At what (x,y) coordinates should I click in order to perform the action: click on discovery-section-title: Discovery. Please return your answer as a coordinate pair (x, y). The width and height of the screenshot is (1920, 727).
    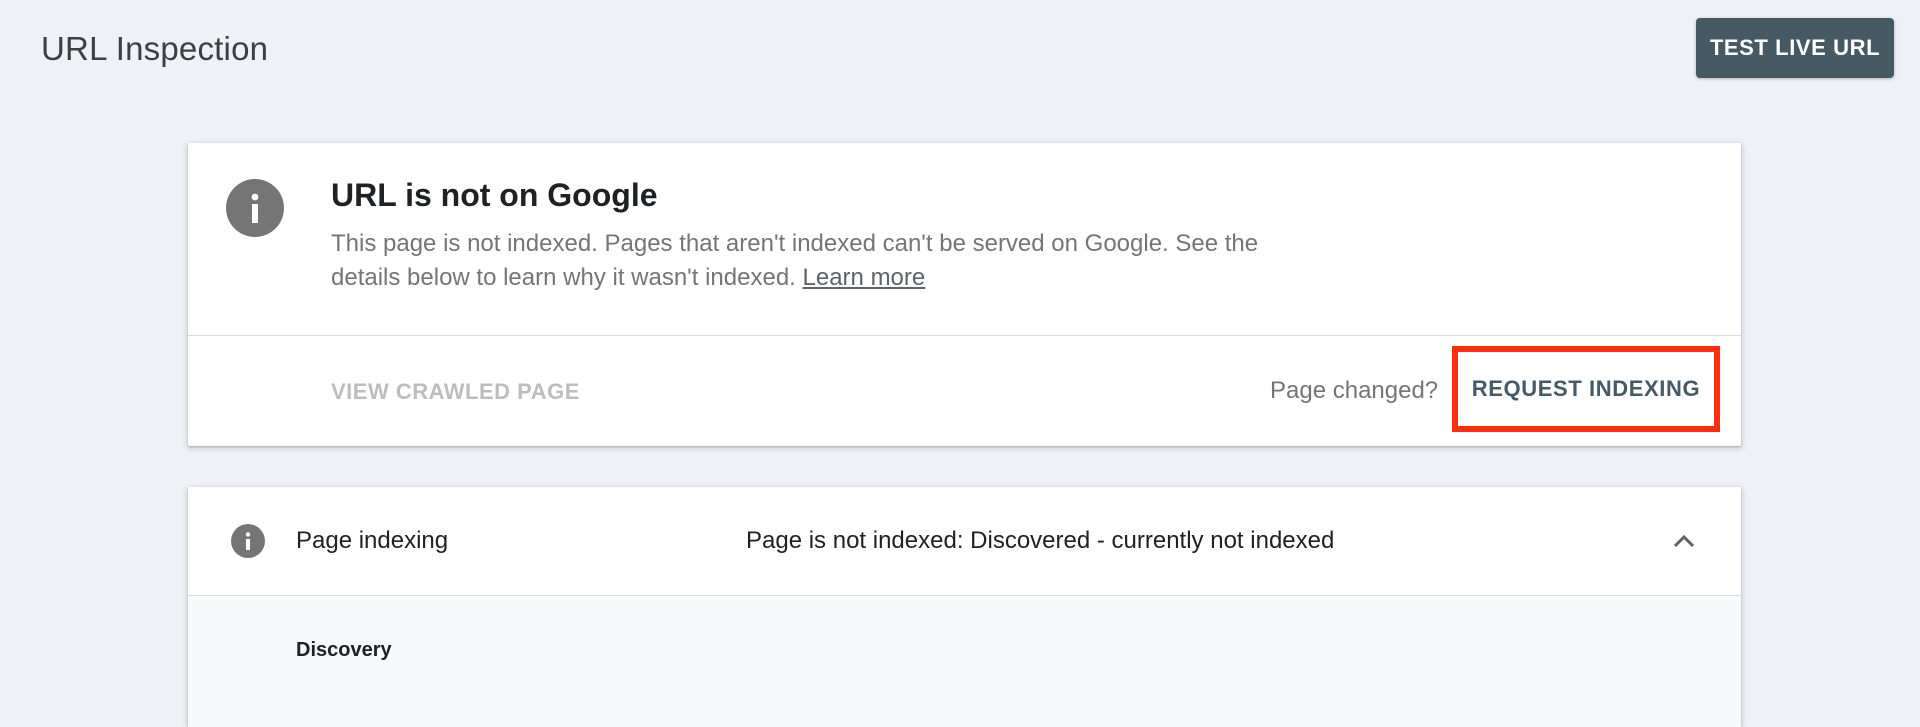
    Looking at the image, I should click on (344, 650).